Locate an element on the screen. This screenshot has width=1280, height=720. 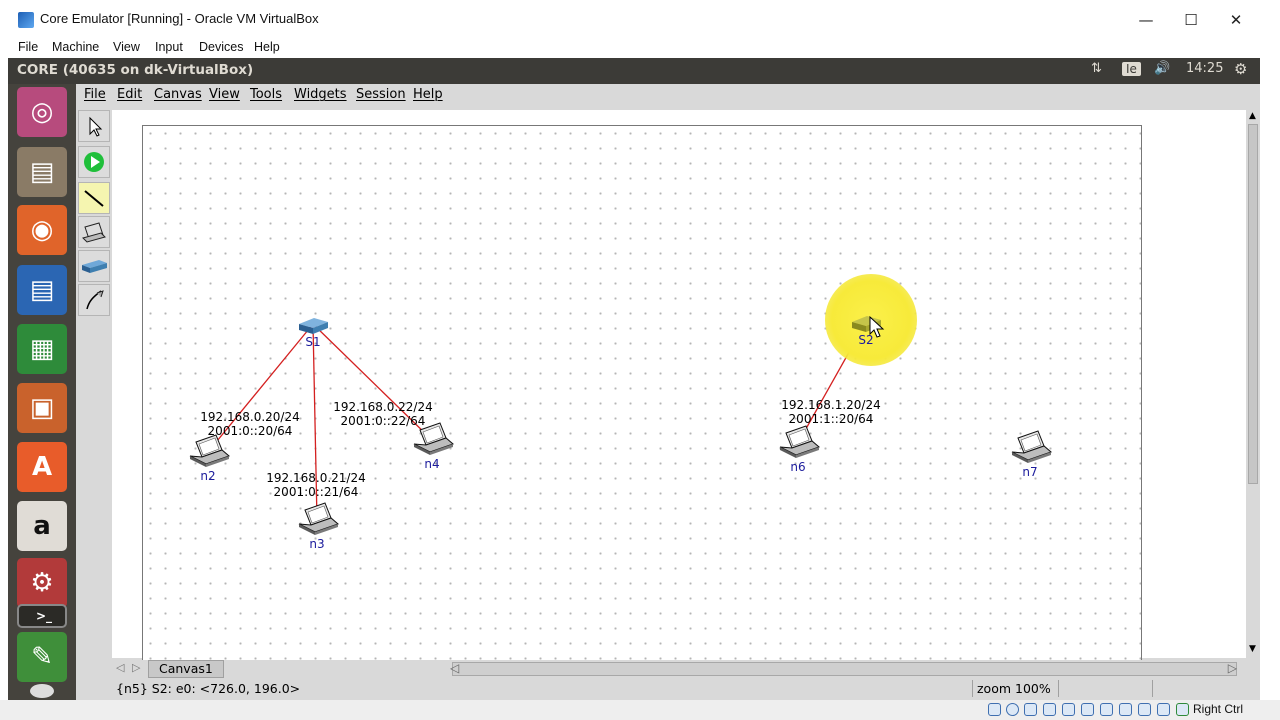
launcher-writer: ▤ is located at coordinates (42, 290).